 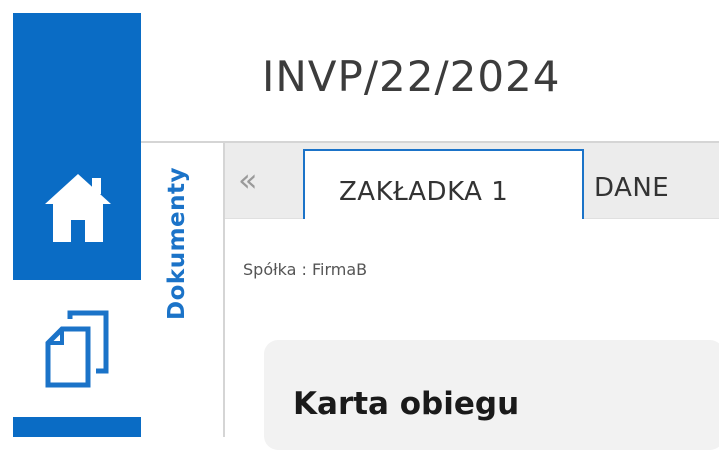 I want to click on sidebar-item-home, so click(x=77, y=210).